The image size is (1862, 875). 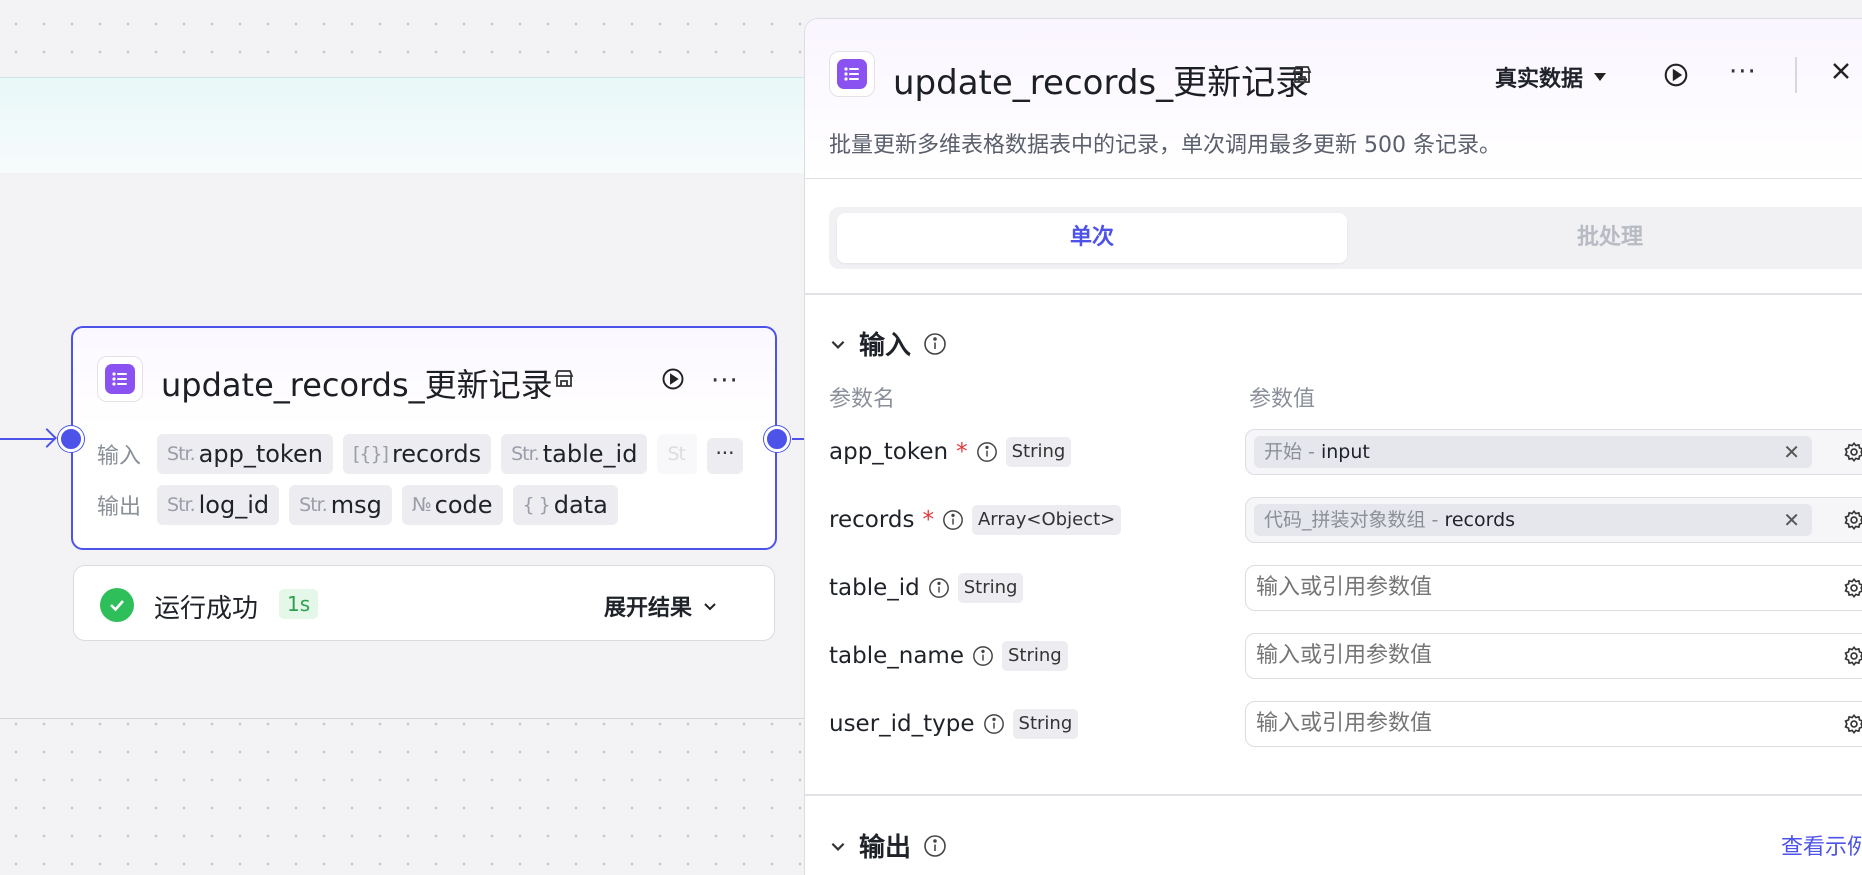 I want to click on panel-description: 批量更新多维表格数据表中的记录，单次调用最多更新 500 条记录。, so click(x=1165, y=145).